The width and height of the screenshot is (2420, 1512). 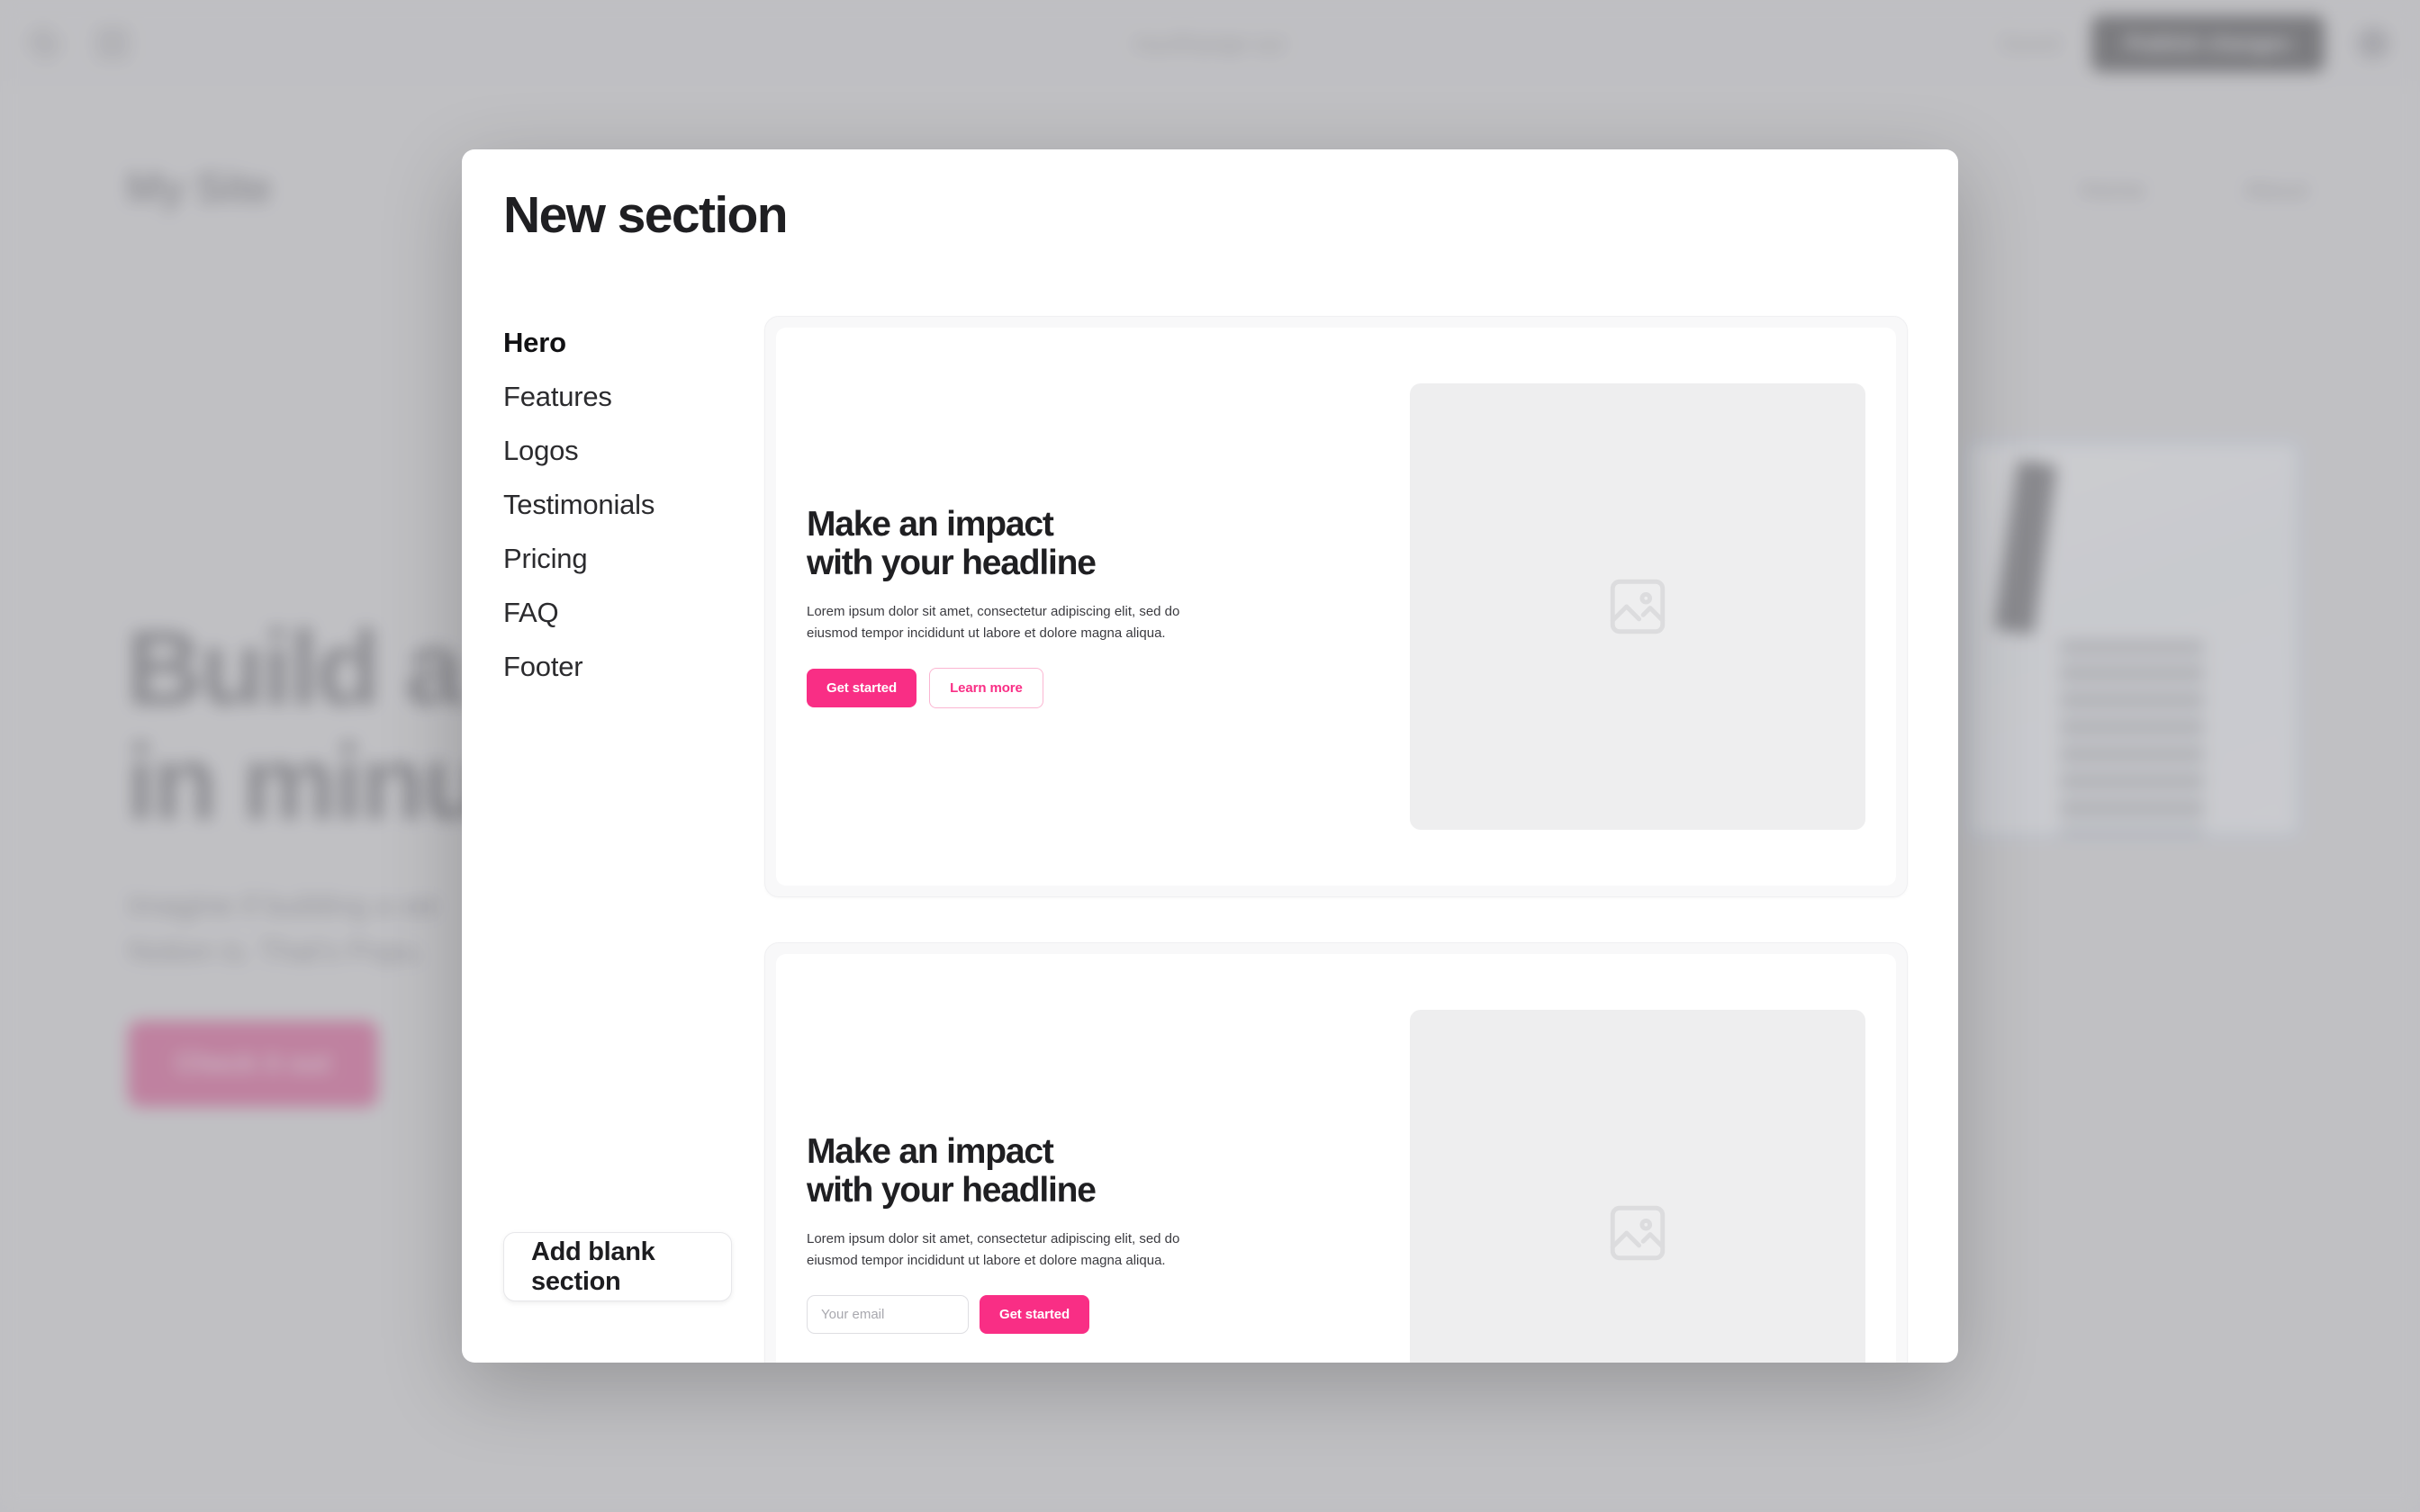 I want to click on email-input, so click(x=888, y=1315).